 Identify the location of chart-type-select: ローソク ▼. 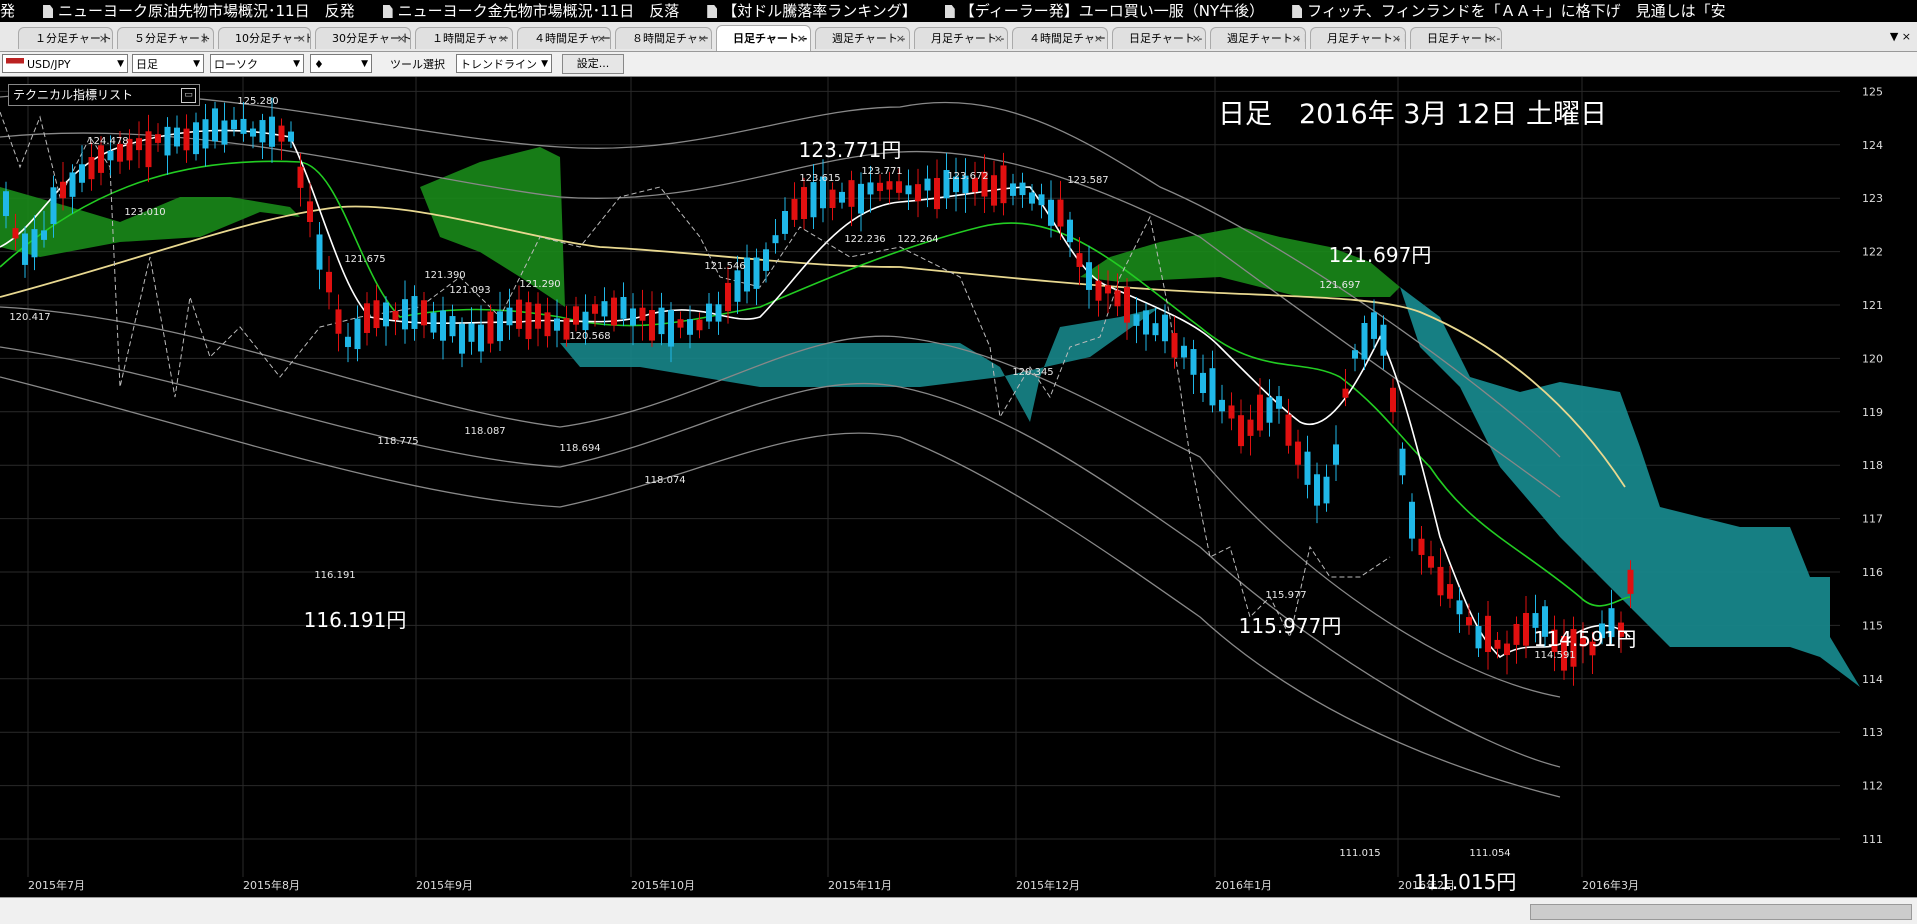
(257, 63).